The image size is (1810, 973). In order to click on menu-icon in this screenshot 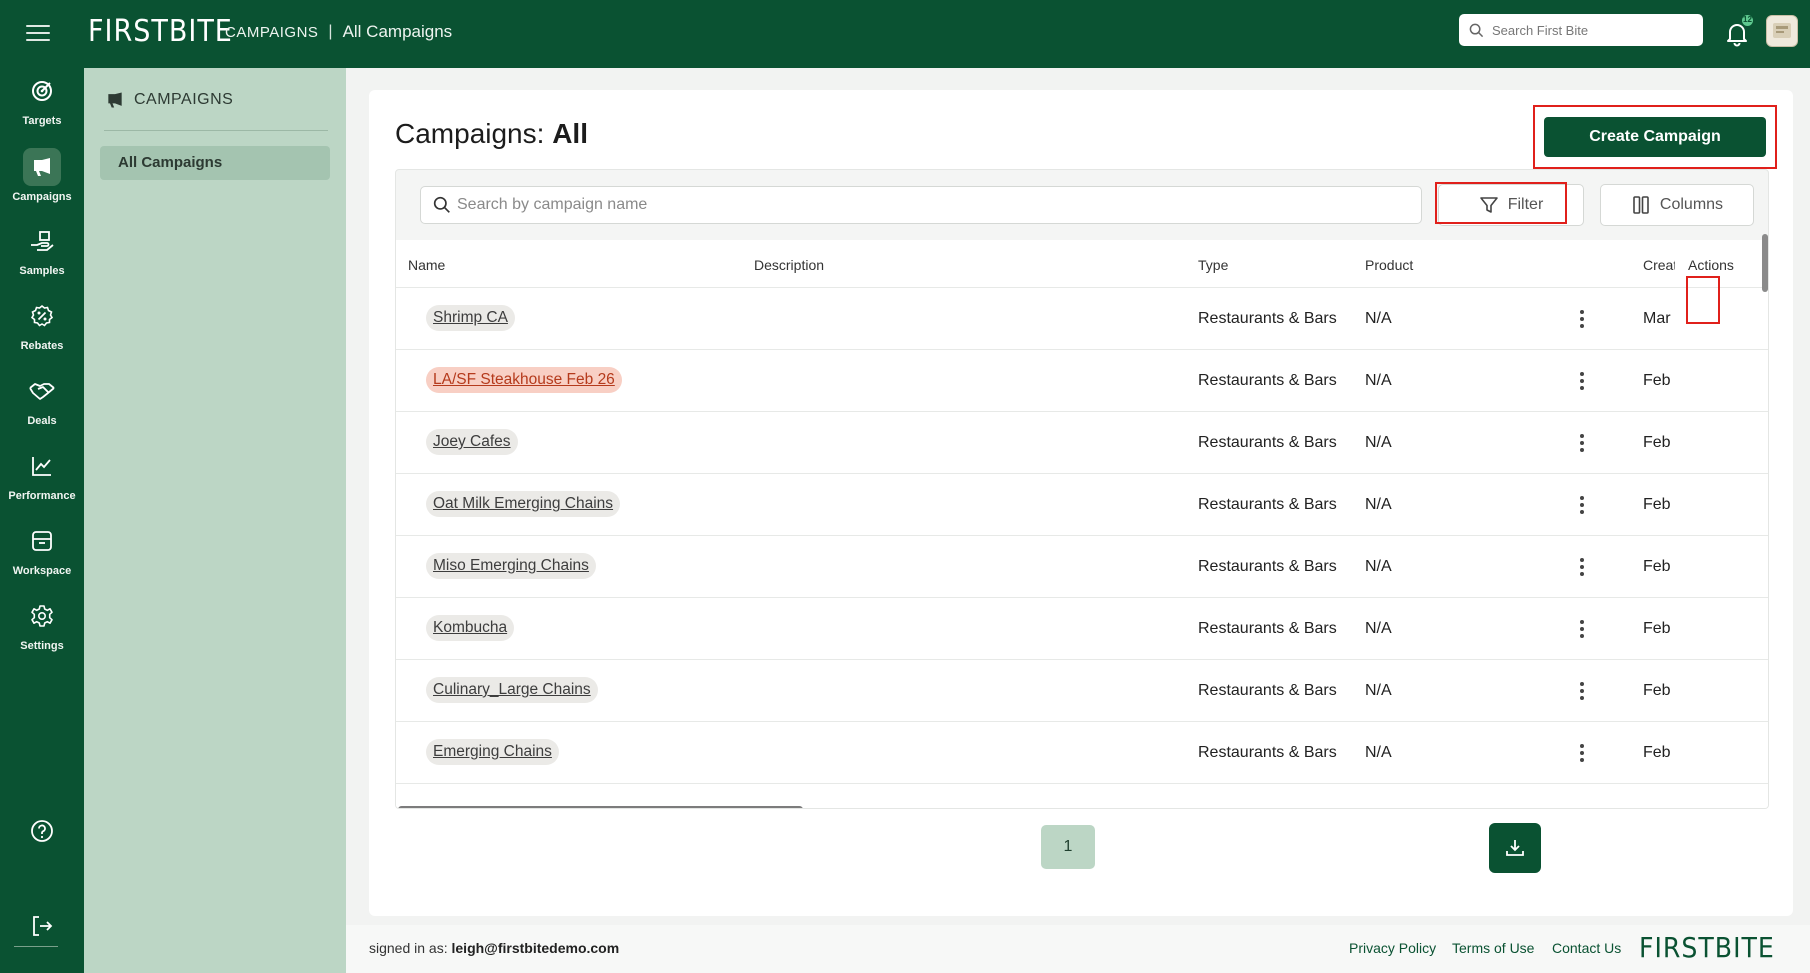, I will do `click(38, 33)`.